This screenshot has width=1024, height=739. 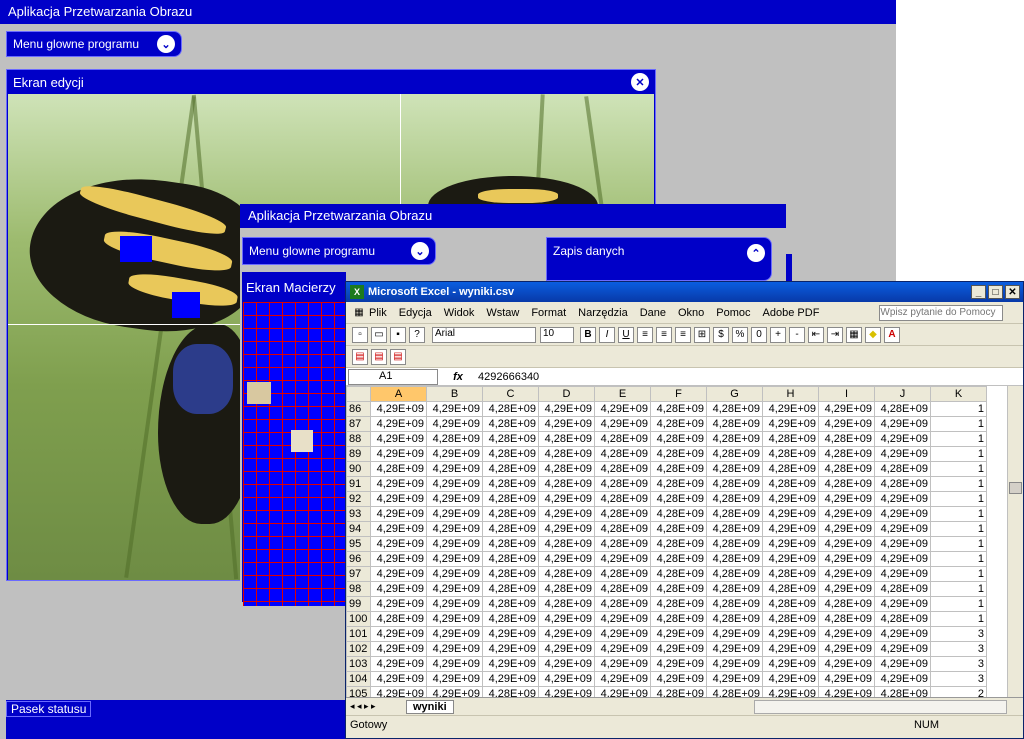 I want to click on row-header: 90, so click(x=358, y=469).